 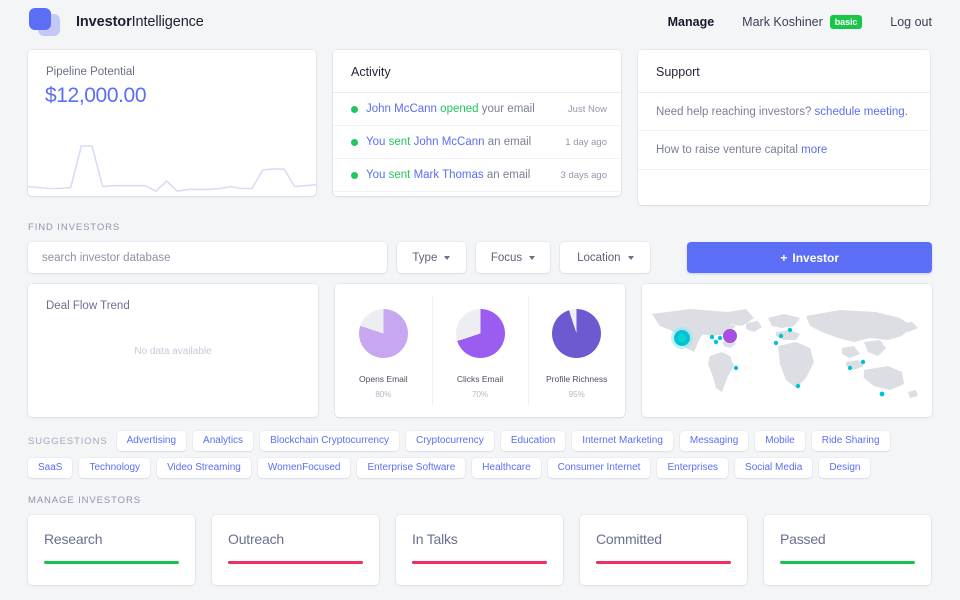 I want to click on suggestion-tag: SaaS, so click(x=50, y=468).